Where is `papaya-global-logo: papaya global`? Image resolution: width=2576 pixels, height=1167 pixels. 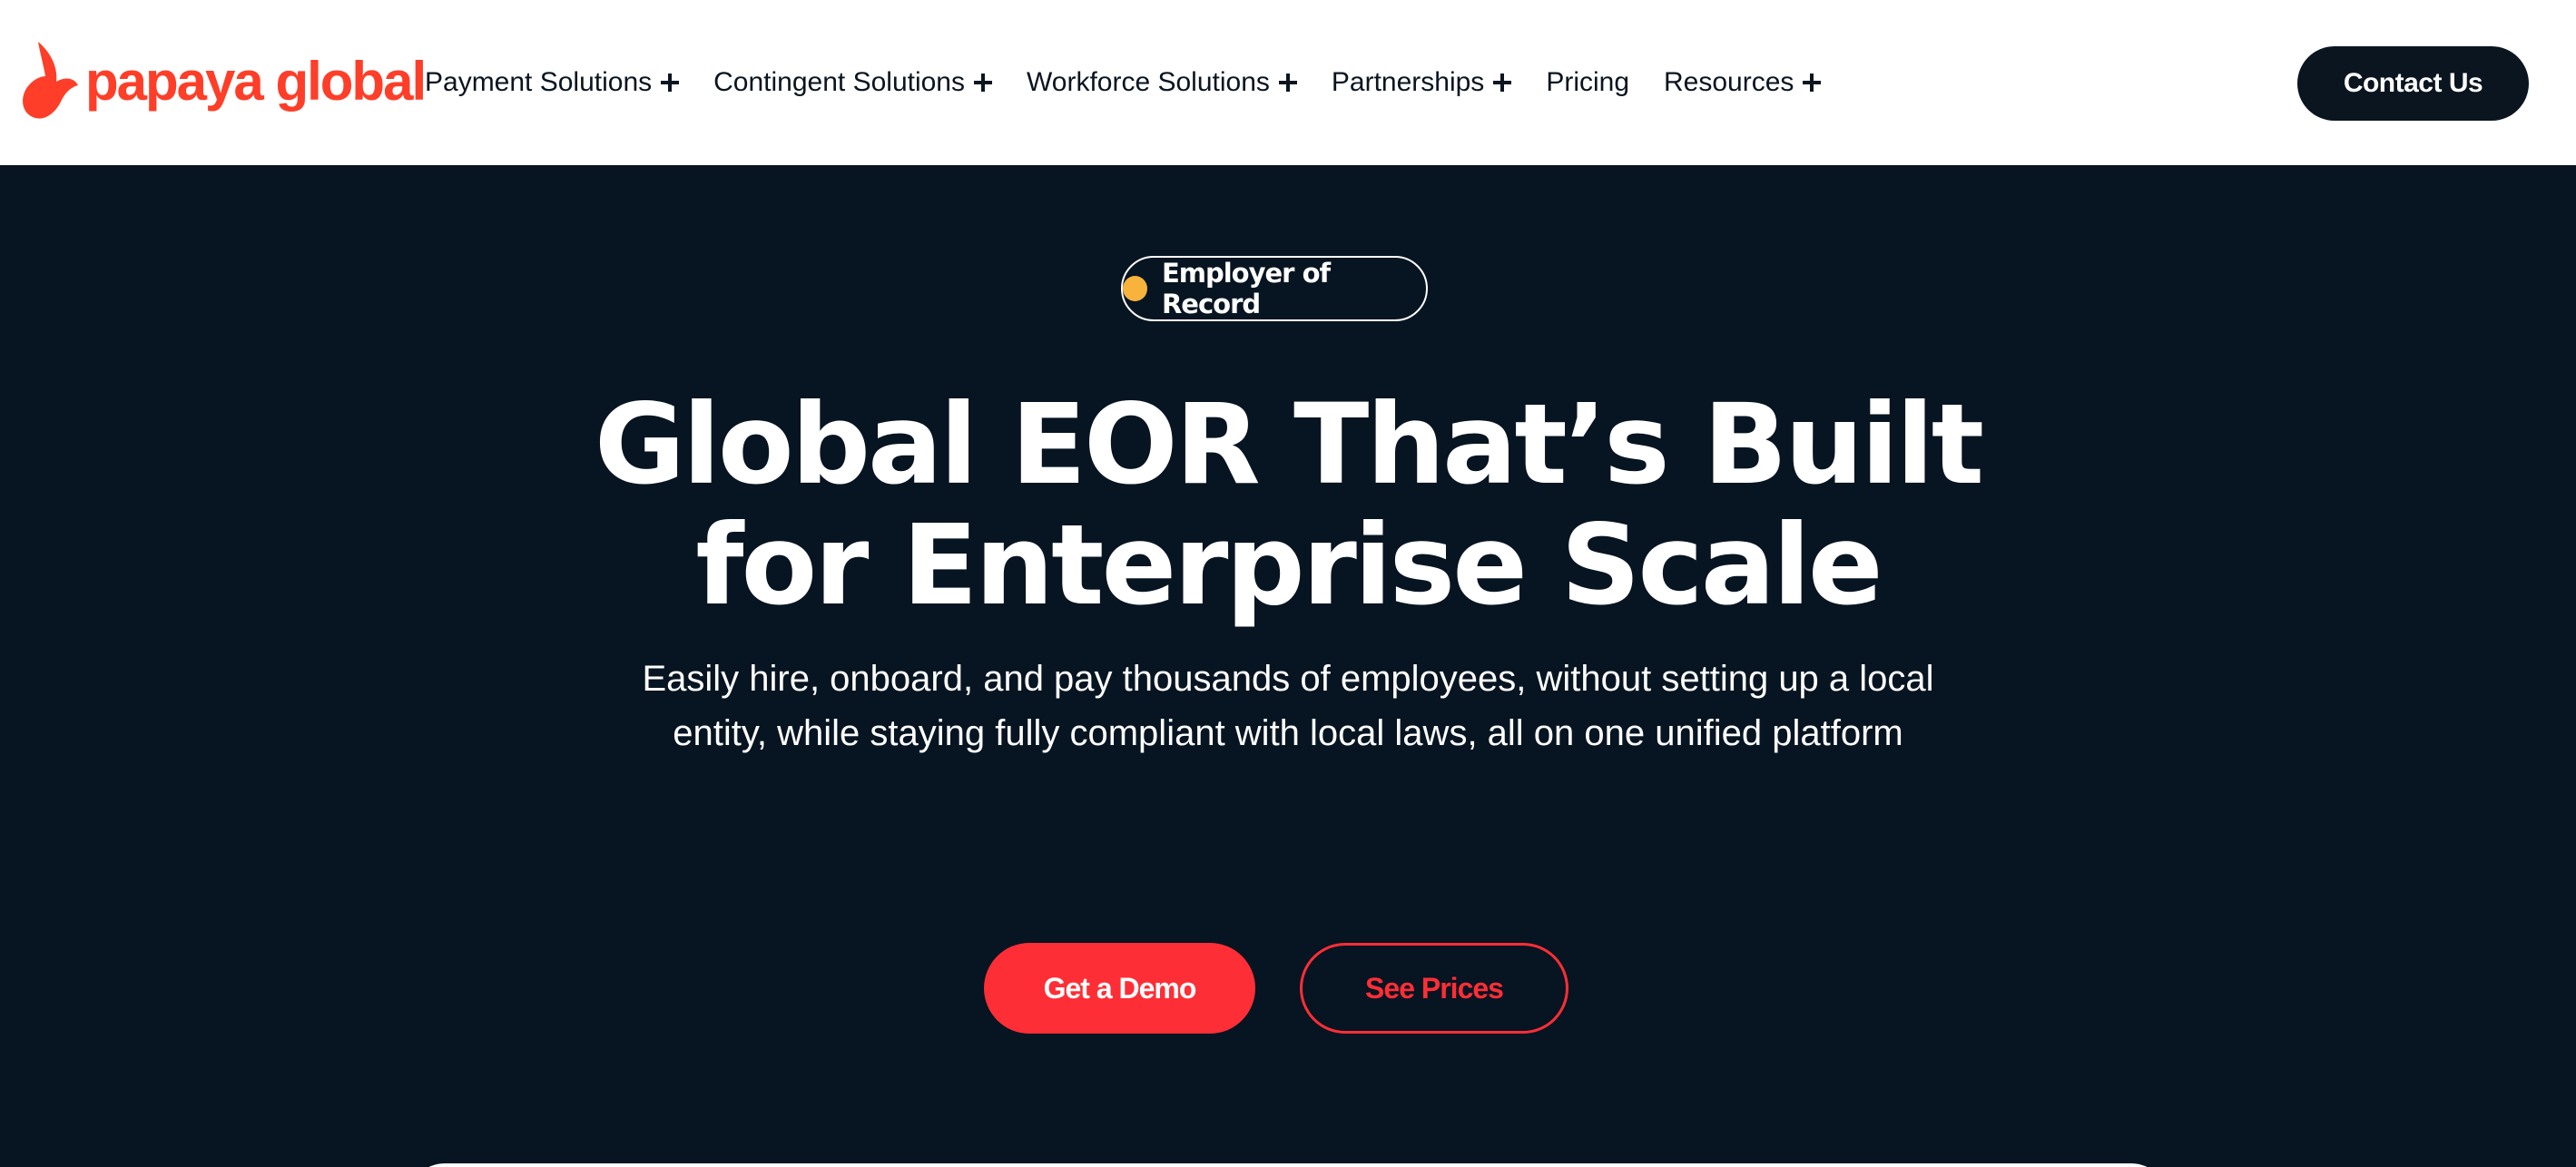 papaya-global-logo: papaya global is located at coordinates (223, 81).